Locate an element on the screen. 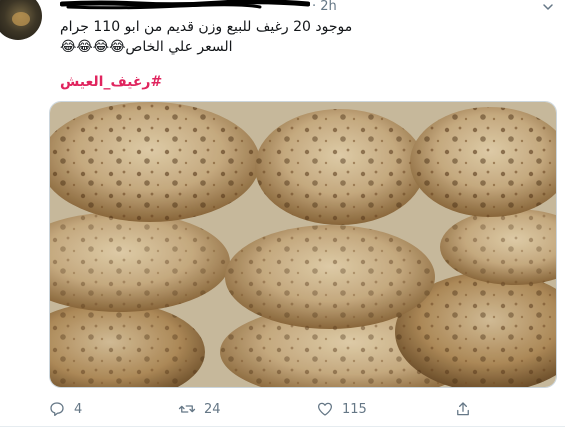 This screenshot has width=565, height=427. reply-icon is located at coordinates (57, 409).